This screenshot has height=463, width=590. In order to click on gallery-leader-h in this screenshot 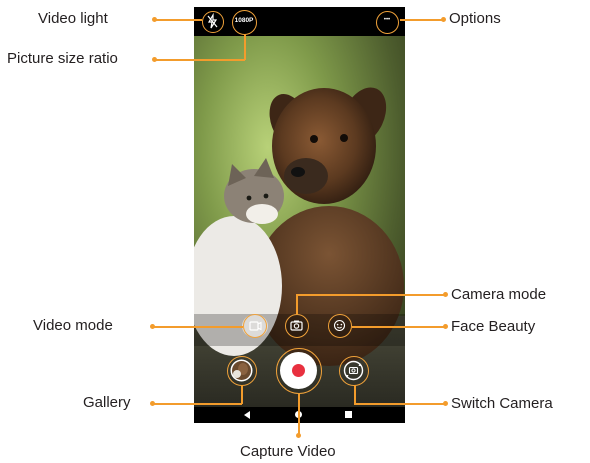, I will do `click(197, 404)`.